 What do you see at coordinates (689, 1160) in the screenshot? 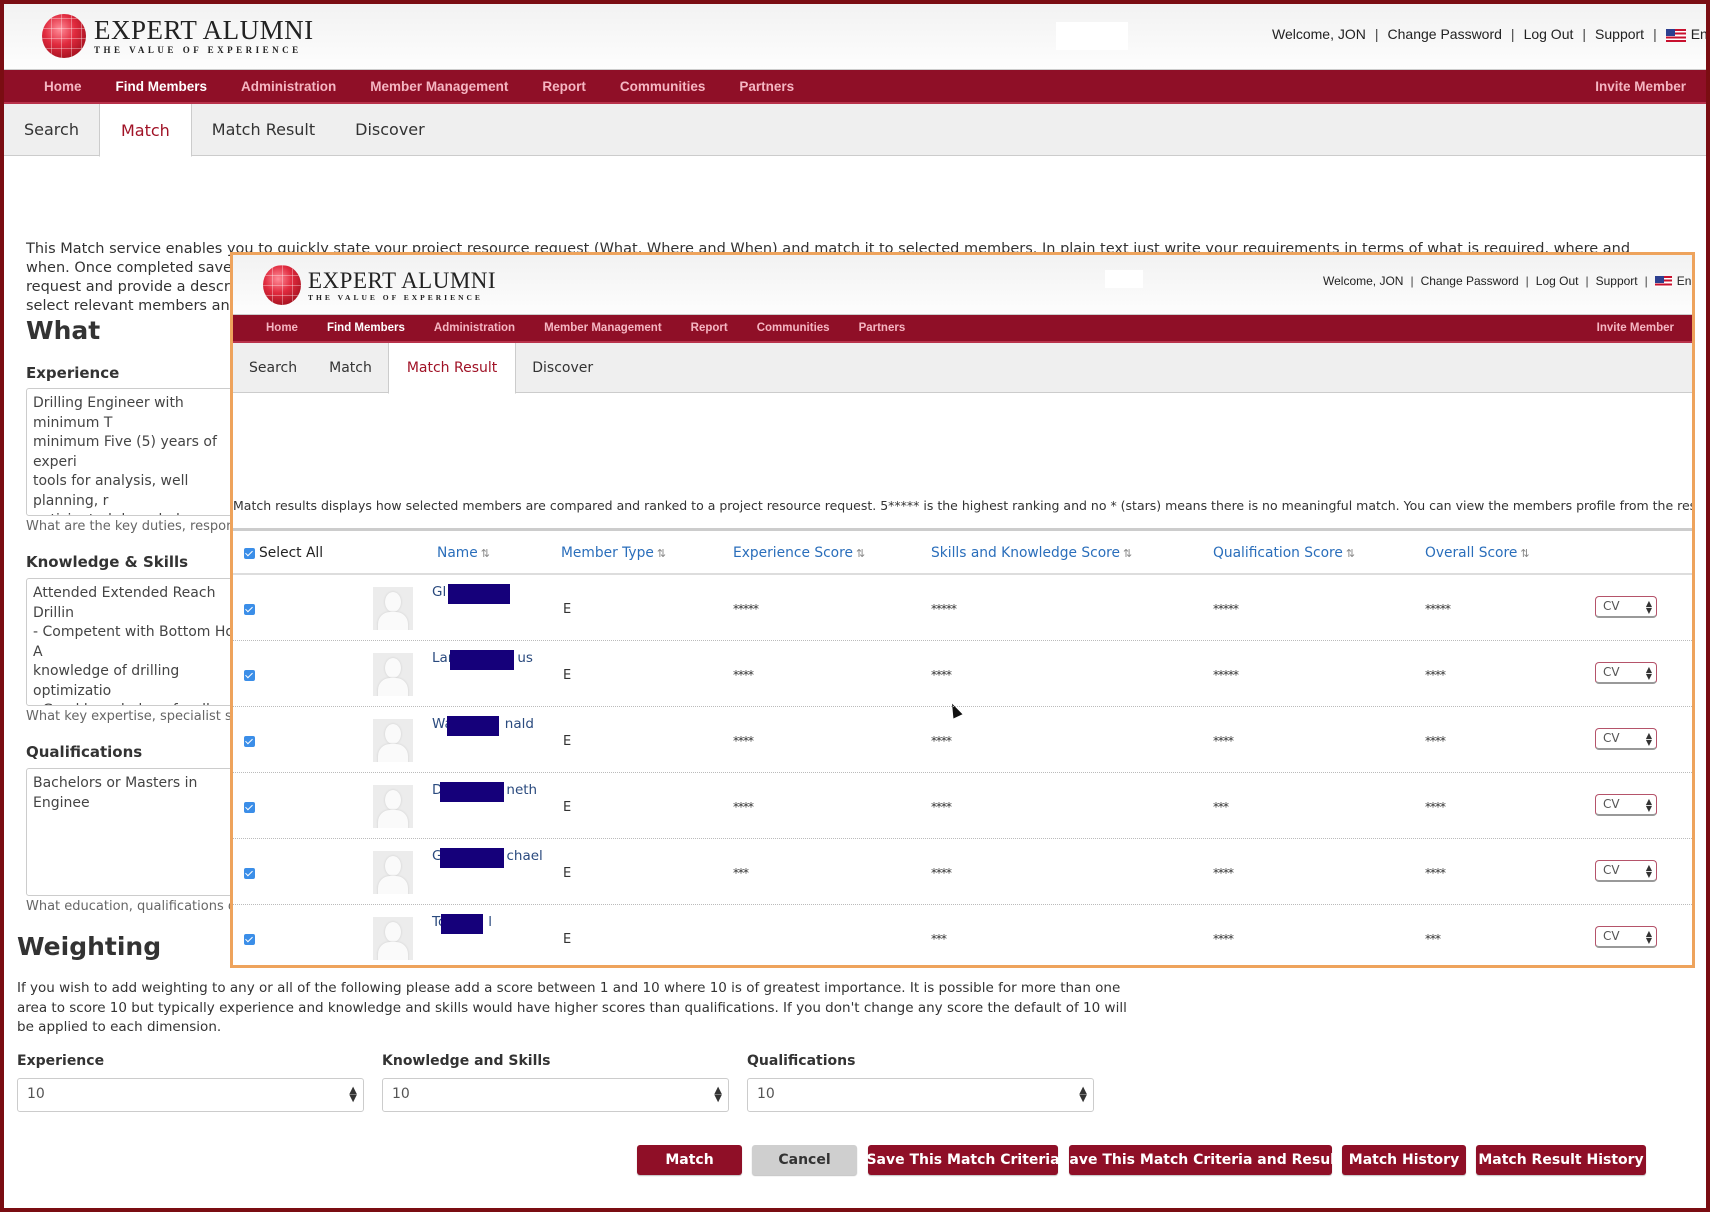
I see `match-button: Match` at bounding box center [689, 1160].